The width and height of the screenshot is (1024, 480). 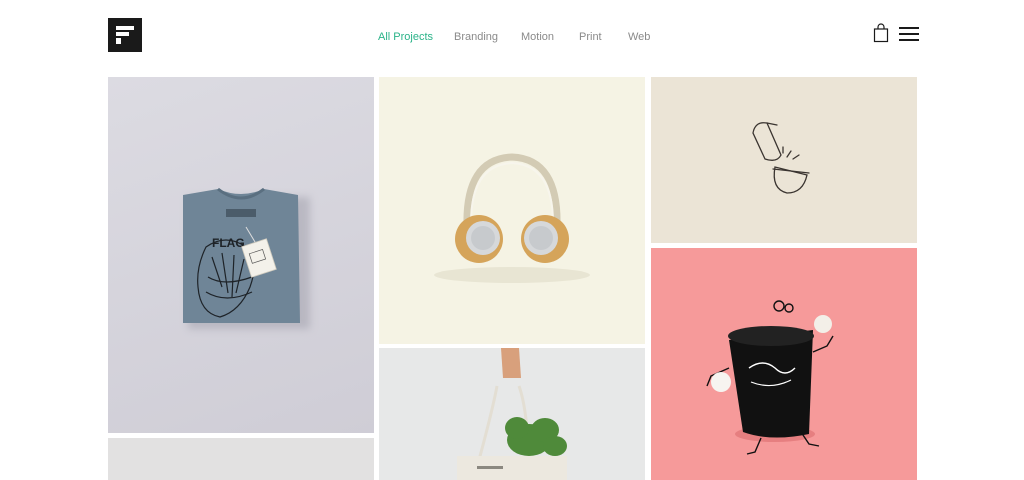 What do you see at coordinates (784, 364) in the screenshot?
I see `project-tile-bucket` at bounding box center [784, 364].